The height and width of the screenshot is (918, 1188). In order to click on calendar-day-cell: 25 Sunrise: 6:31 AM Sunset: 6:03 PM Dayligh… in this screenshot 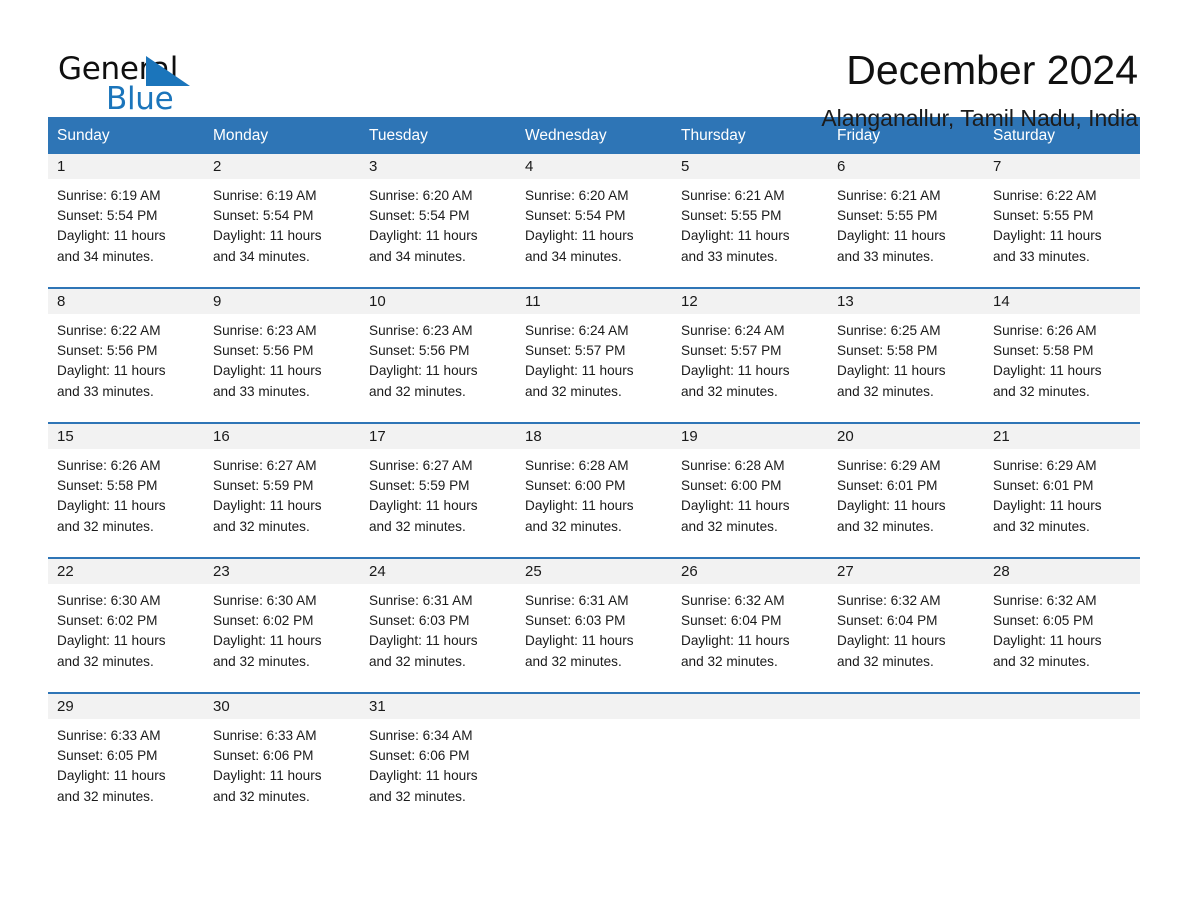, I will do `click(594, 625)`.